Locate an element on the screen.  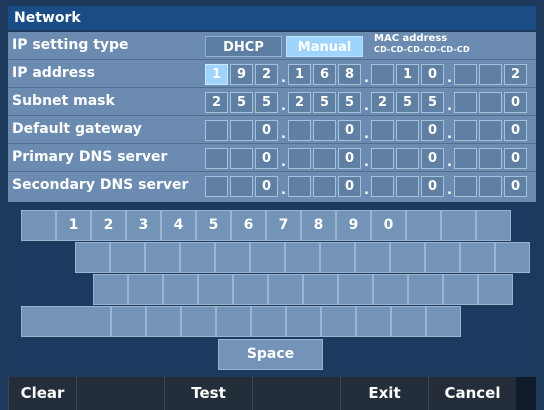
ip-address-digit-cell: 8 is located at coordinates (349, 74).